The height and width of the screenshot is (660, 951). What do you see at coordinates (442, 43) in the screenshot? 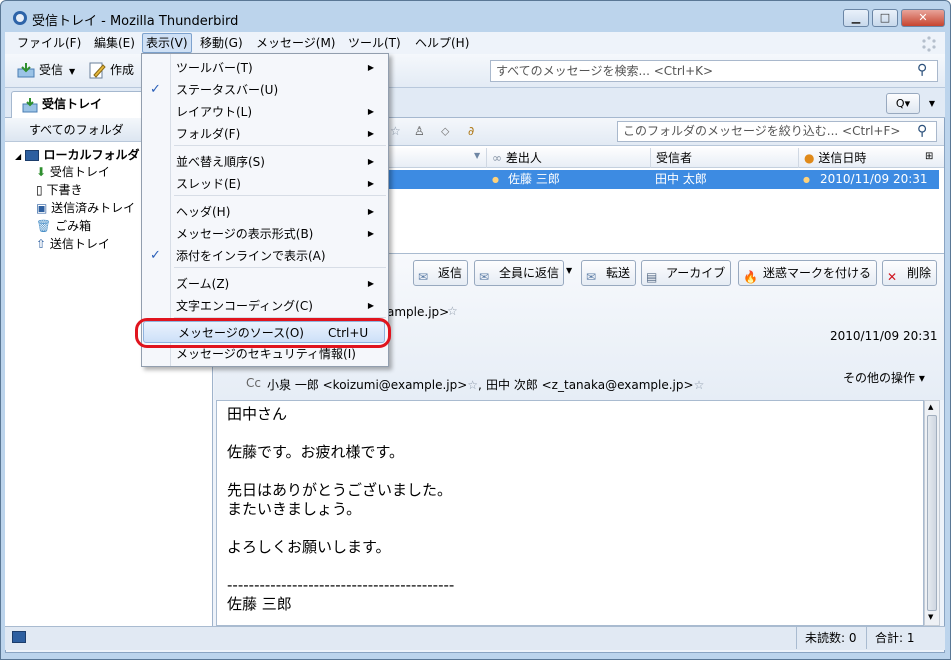
I see `menu-help: ヘルプ(H)` at bounding box center [442, 43].